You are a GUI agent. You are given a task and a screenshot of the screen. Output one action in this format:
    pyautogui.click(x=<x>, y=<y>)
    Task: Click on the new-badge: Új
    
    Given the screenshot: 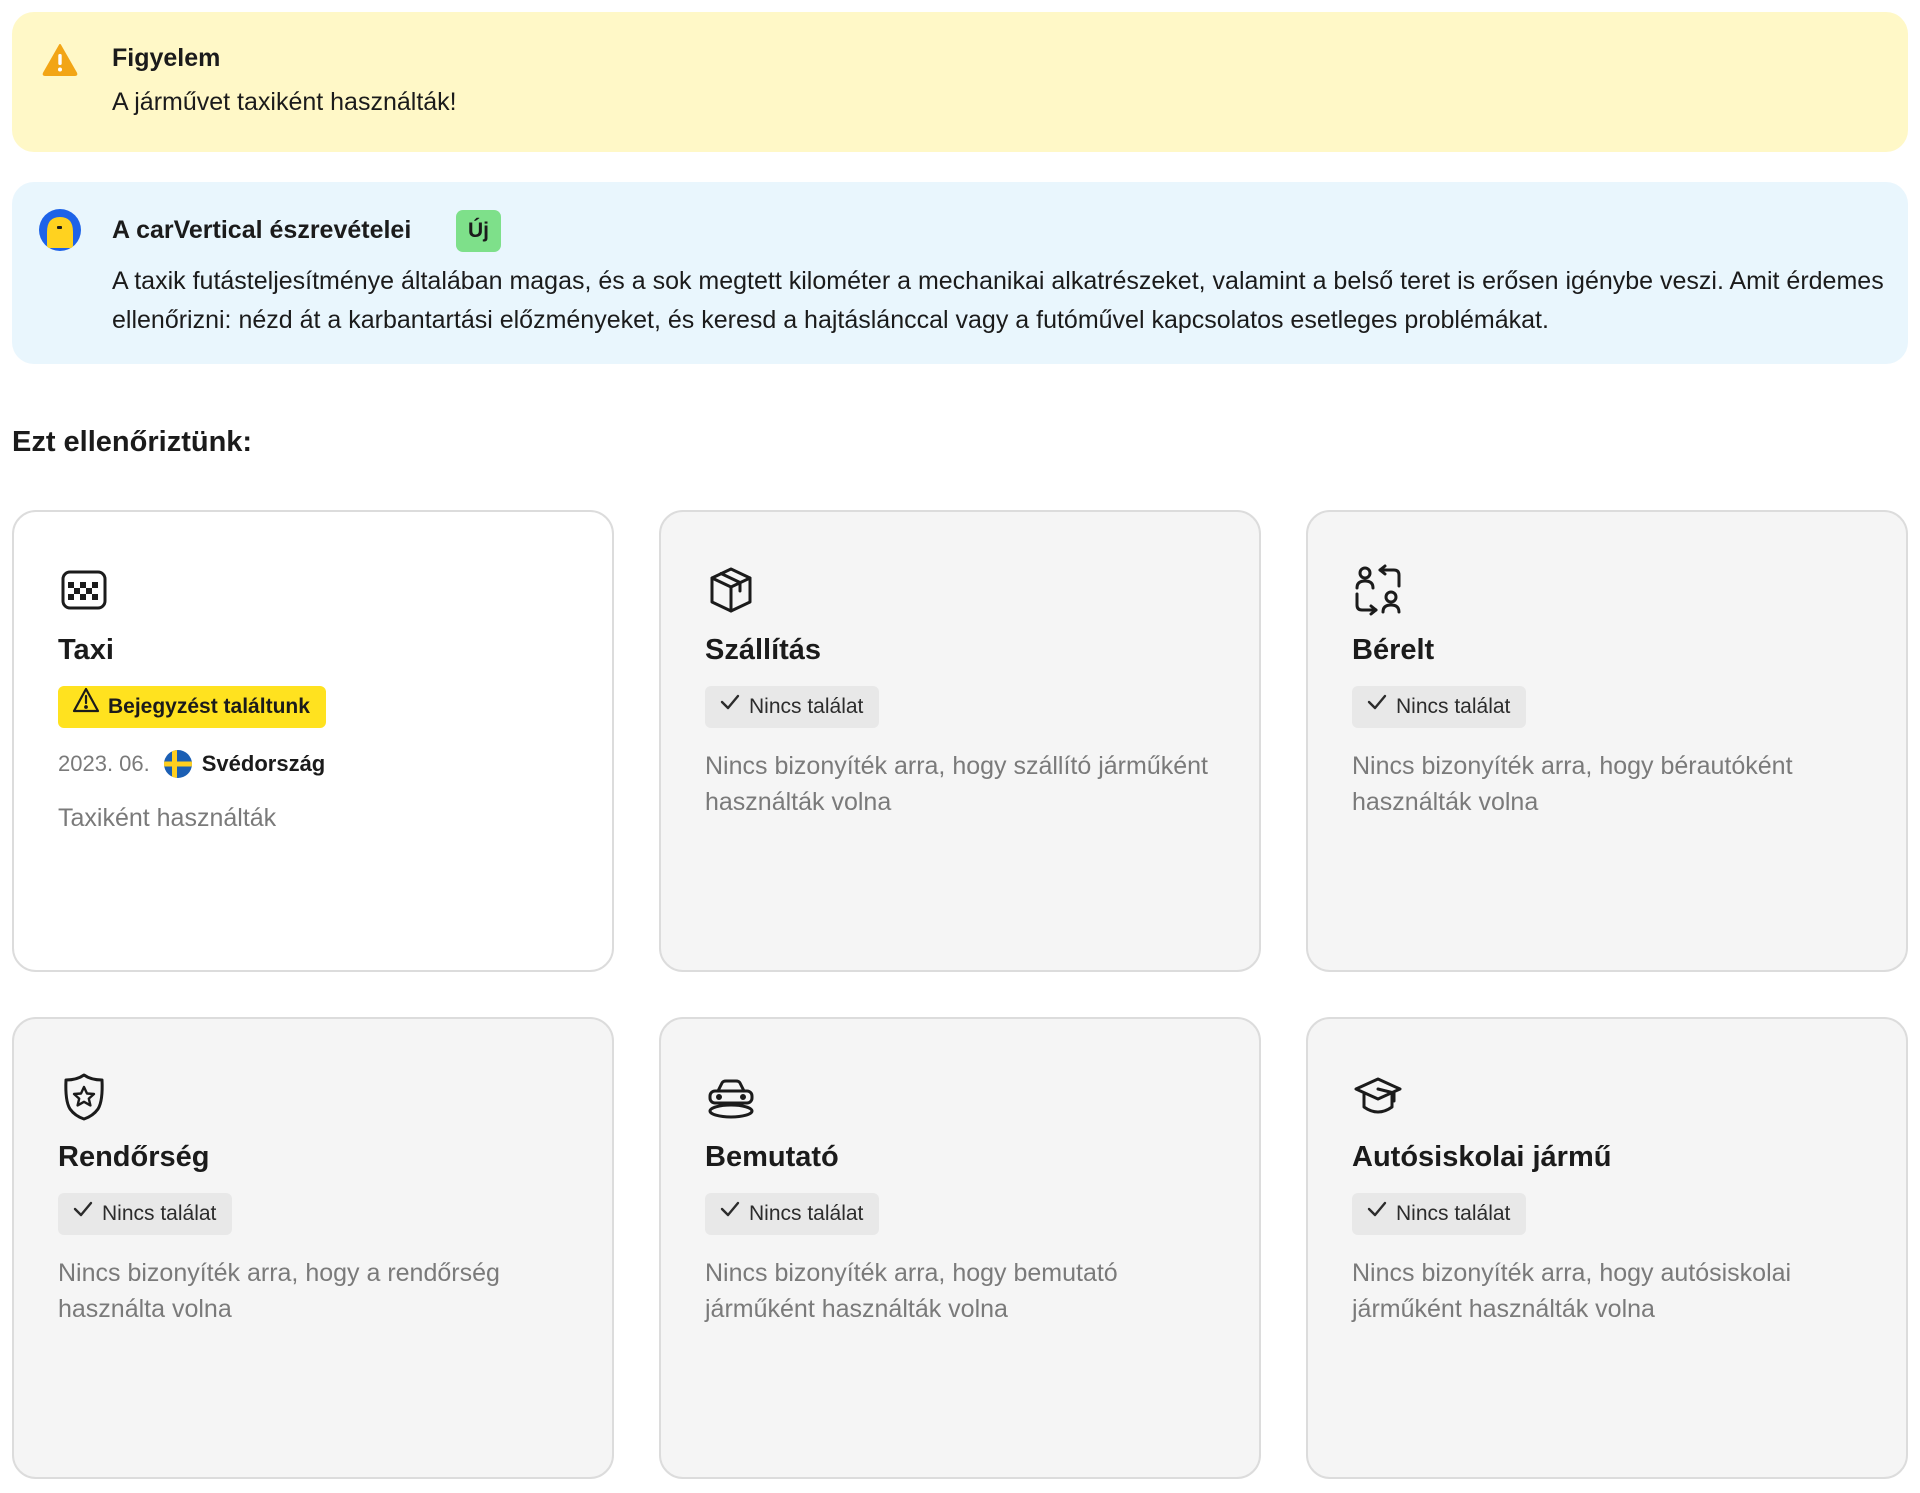 What is the action you would take?
    pyautogui.click(x=478, y=231)
    